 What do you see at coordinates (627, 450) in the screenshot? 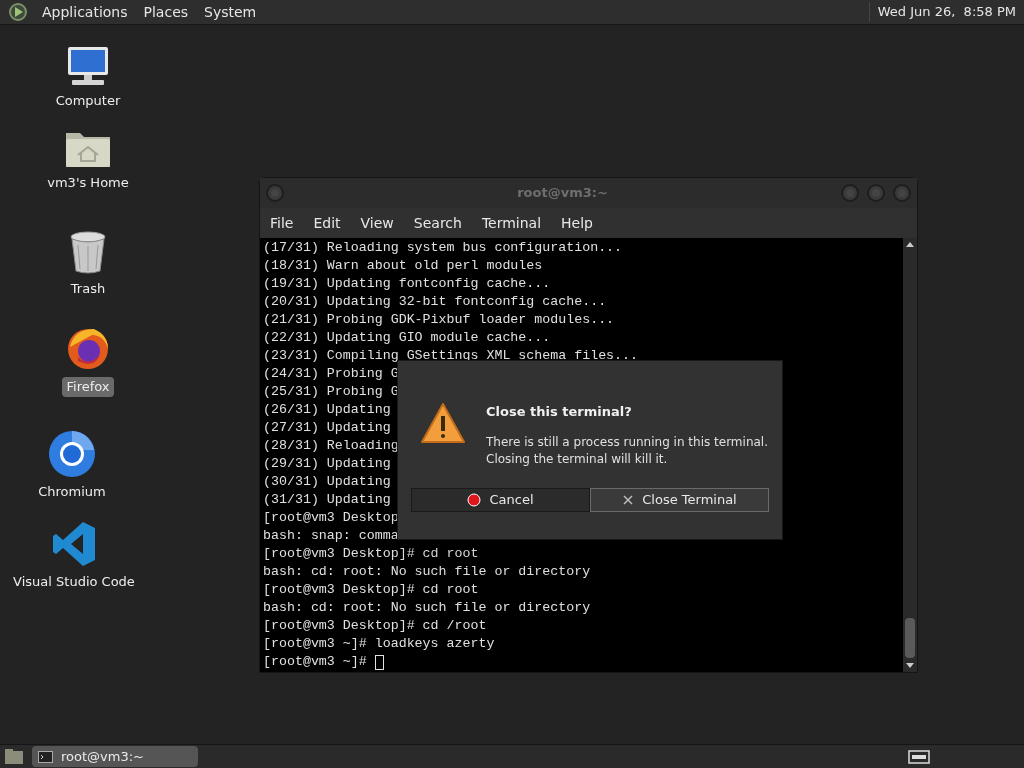
I see `dialog-message: There is still a process running in this terminal. Closing the terminal will kill it.` at bounding box center [627, 450].